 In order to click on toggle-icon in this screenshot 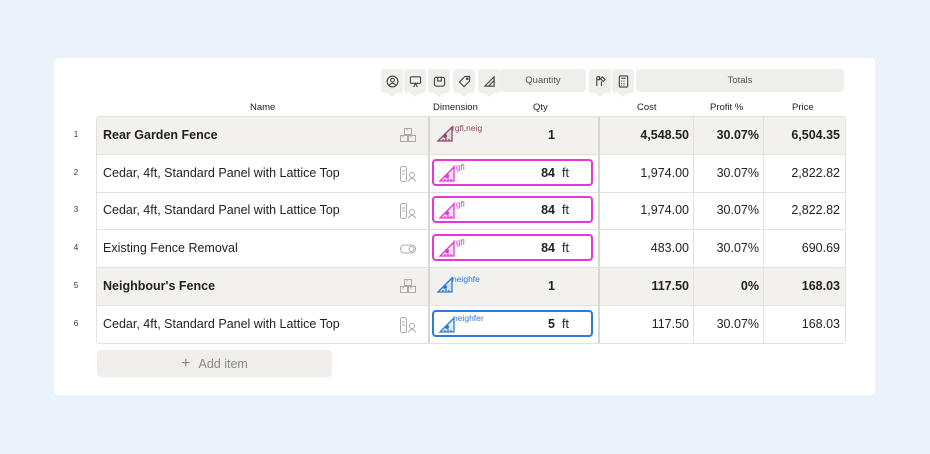, I will do `click(408, 249)`.